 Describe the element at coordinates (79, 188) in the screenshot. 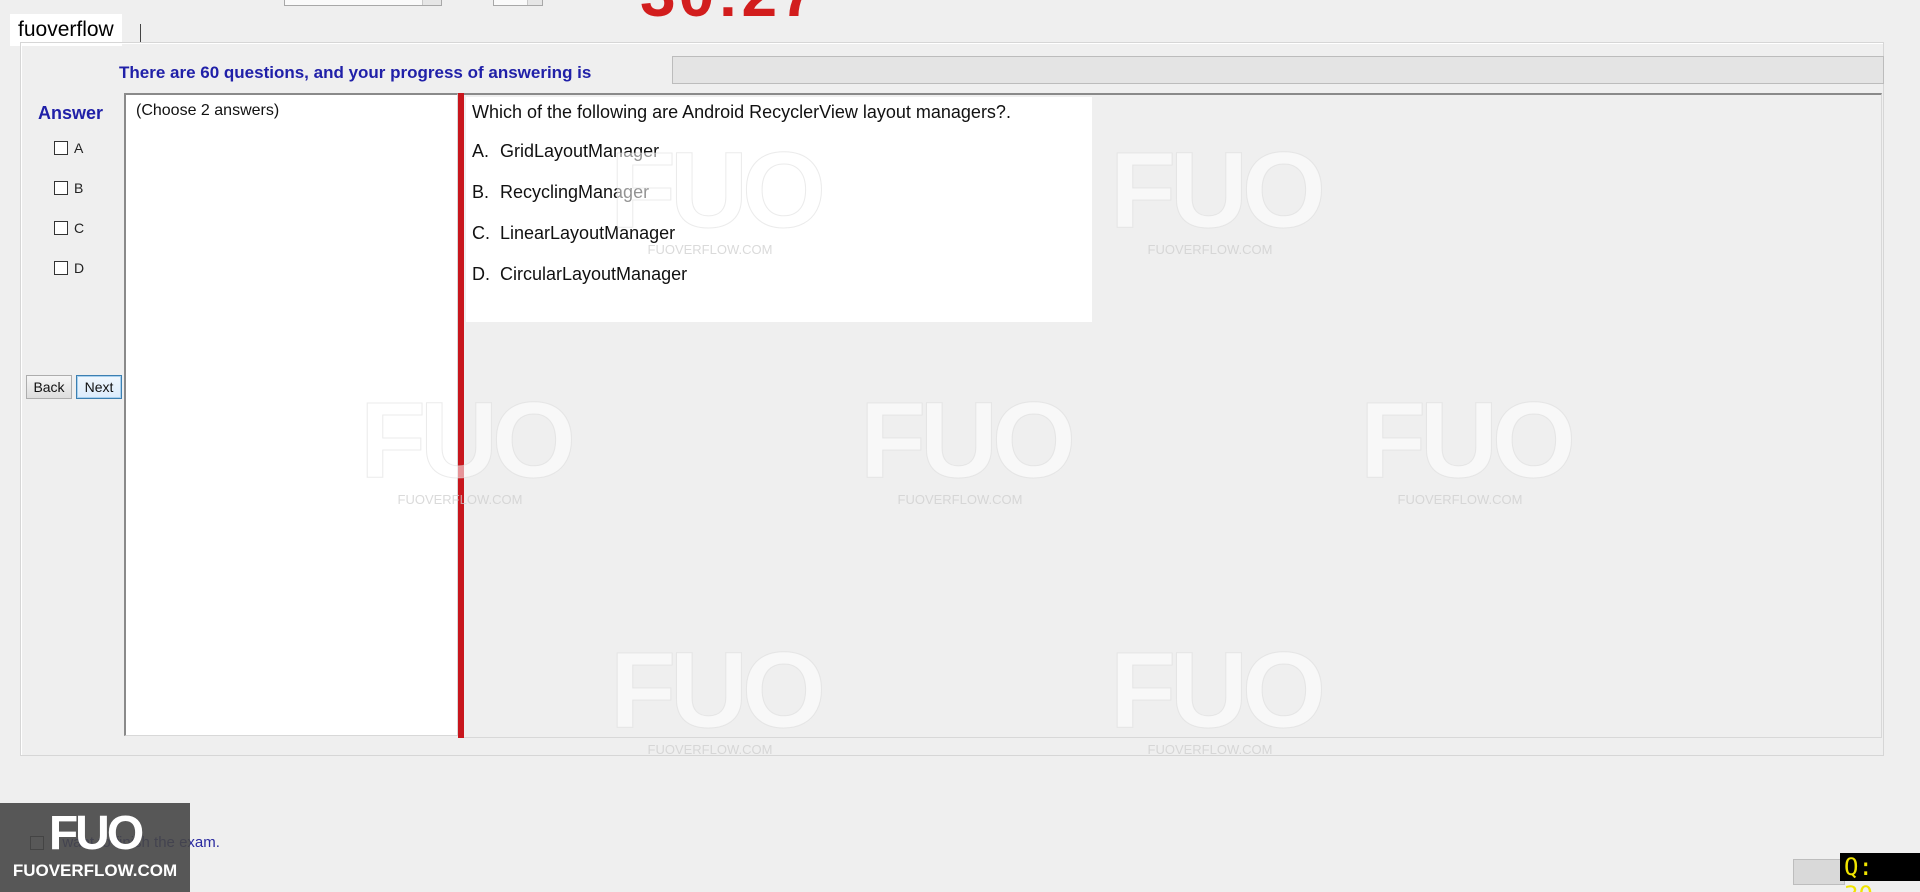

I see `answer-option-label: B` at that location.